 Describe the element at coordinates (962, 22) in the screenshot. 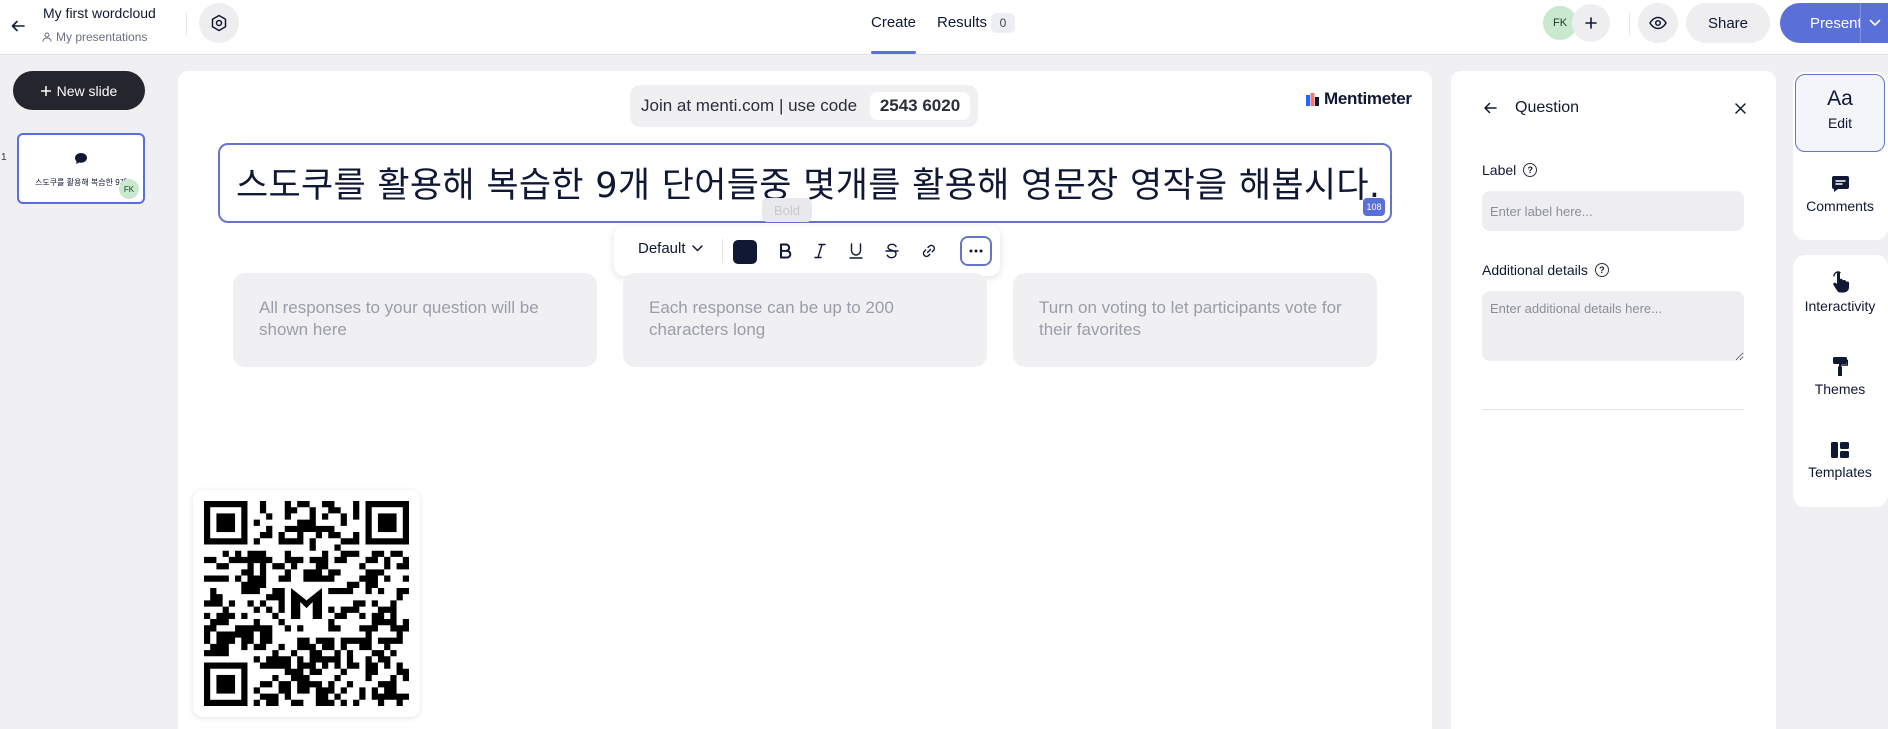

I see `tab-results: Results` at that location.